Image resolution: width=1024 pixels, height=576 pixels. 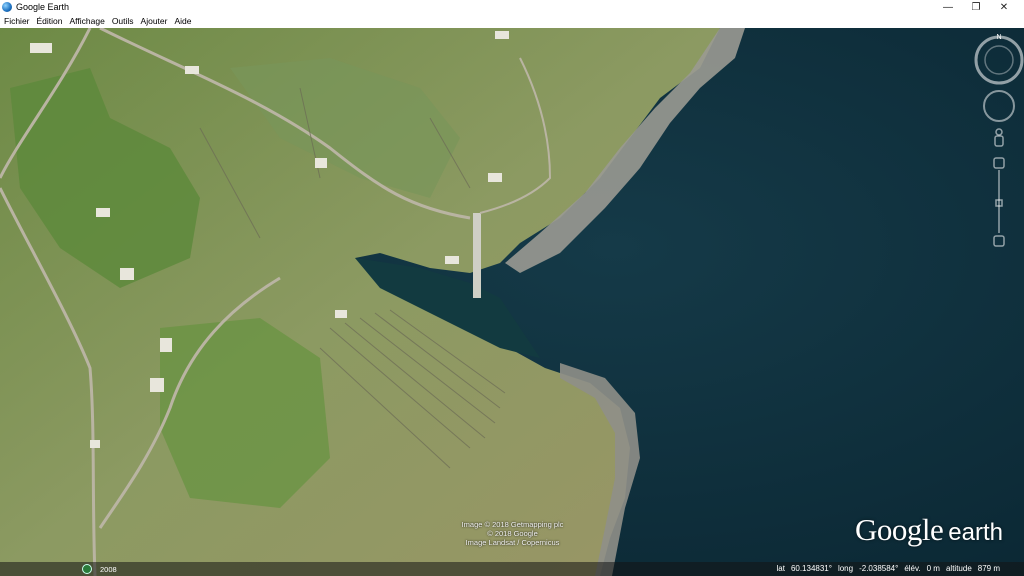 I want to click on compass-ring-icon, so click(x=999, y=60).